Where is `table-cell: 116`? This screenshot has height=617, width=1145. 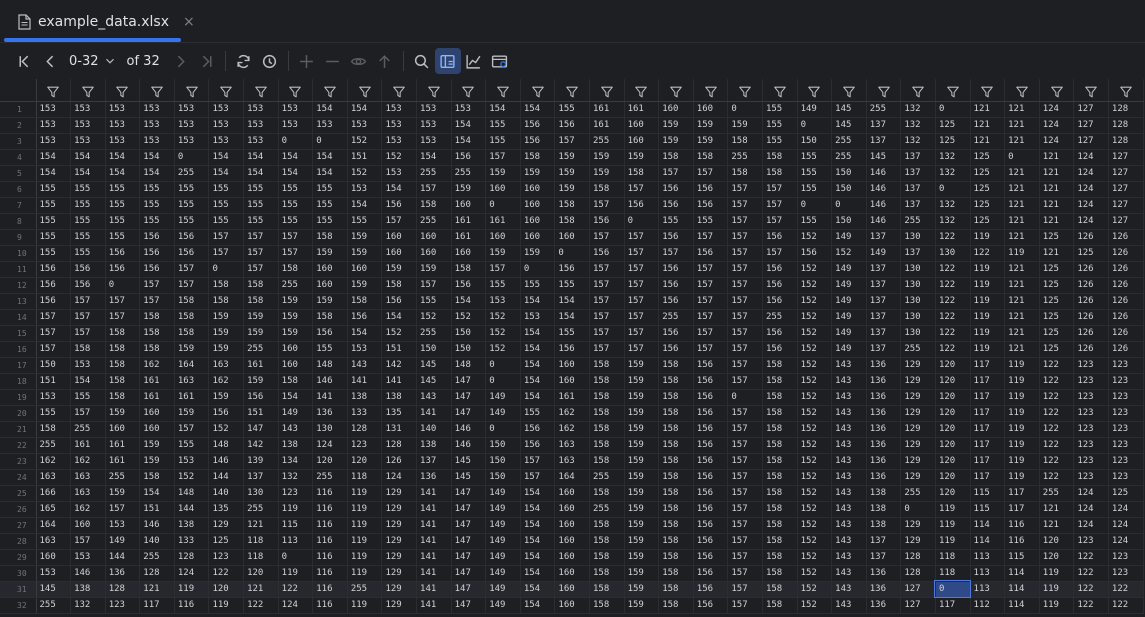 table-cell: 116 is located at coordinates (330, 573).